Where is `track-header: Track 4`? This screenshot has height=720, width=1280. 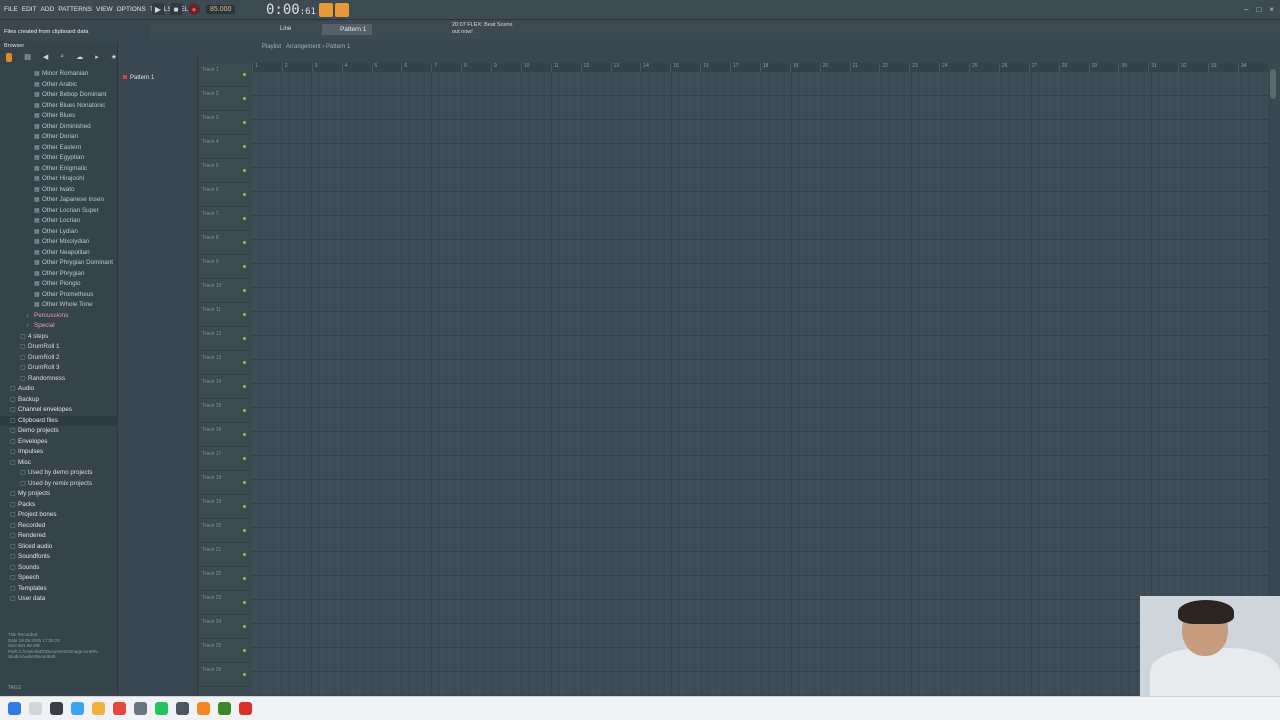 track-header: Track 4 is located at coordinates (225, 147).